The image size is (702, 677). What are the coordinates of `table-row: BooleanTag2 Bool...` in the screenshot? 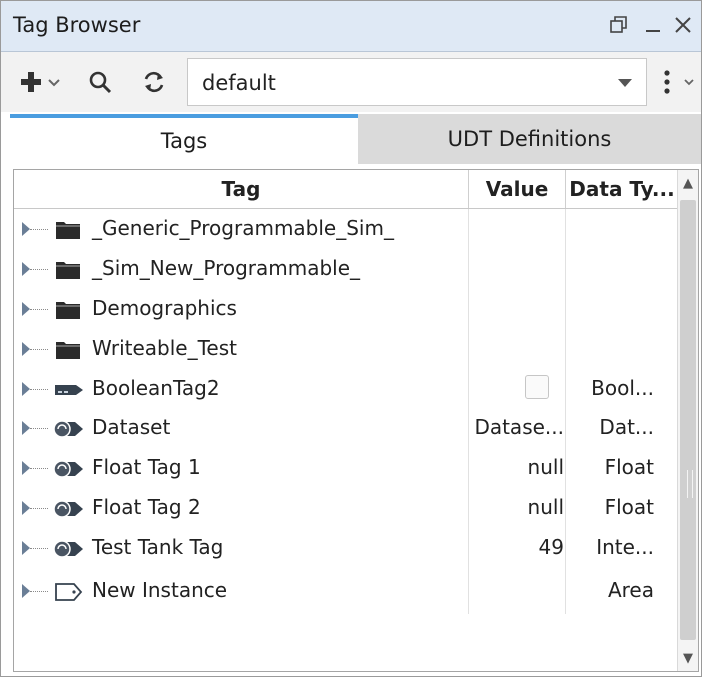 It's located at (346, 389).